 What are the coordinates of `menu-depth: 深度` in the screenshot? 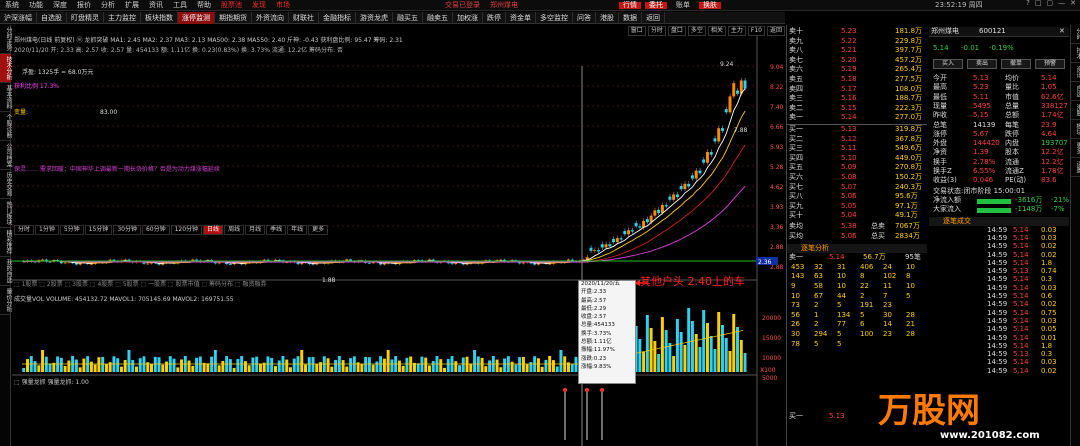 It's located at (60, 5).